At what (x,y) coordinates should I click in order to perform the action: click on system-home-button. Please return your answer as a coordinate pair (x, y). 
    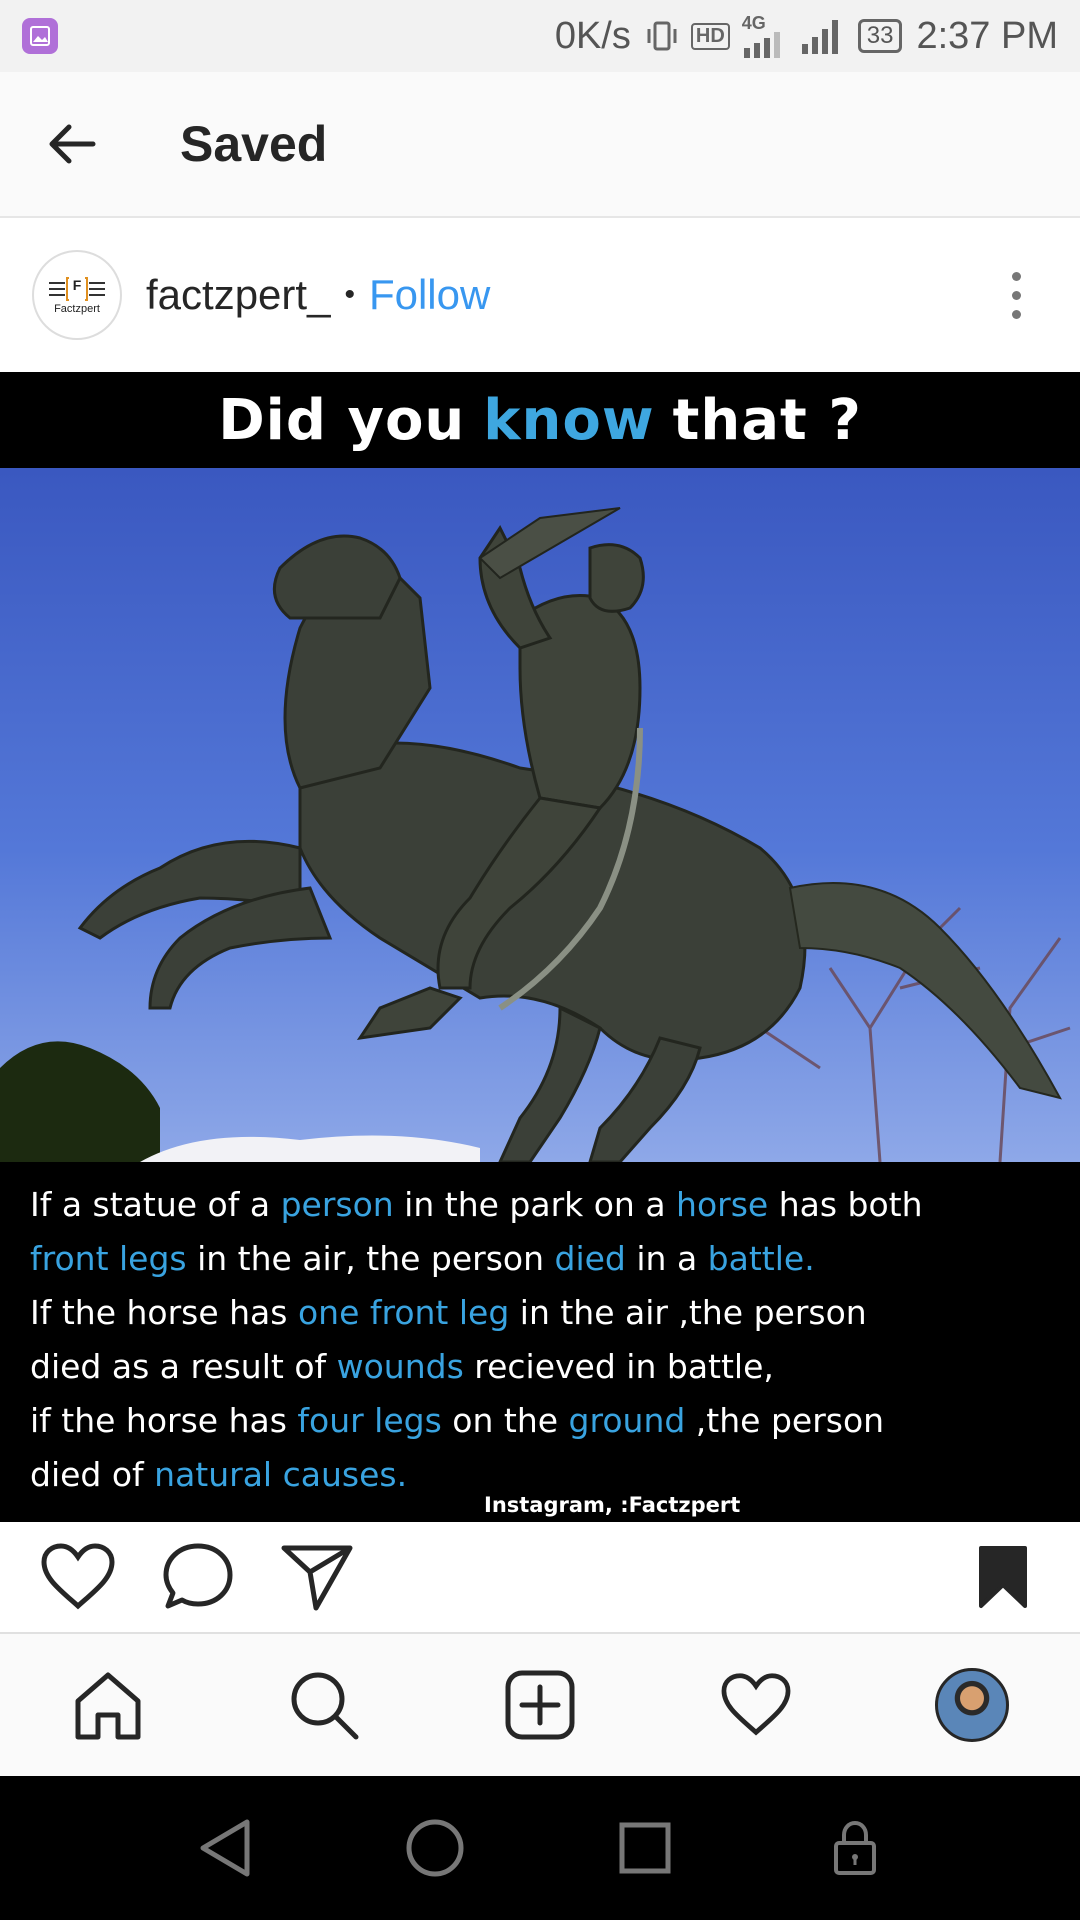
    Looking at the image, I should click on (435, 1848).